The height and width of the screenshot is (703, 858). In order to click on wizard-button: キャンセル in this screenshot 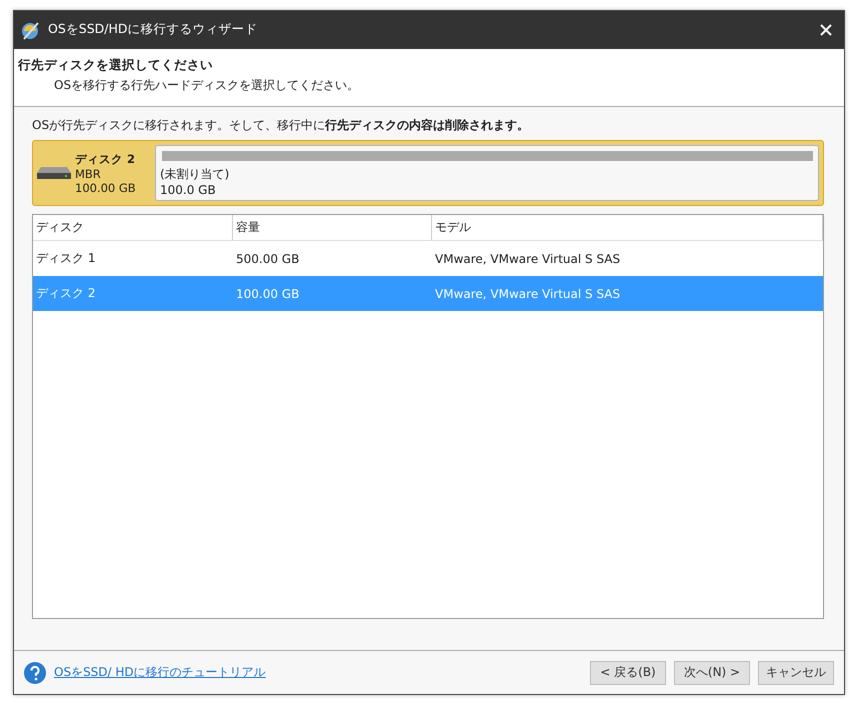, I will do `click(796, 672)`.